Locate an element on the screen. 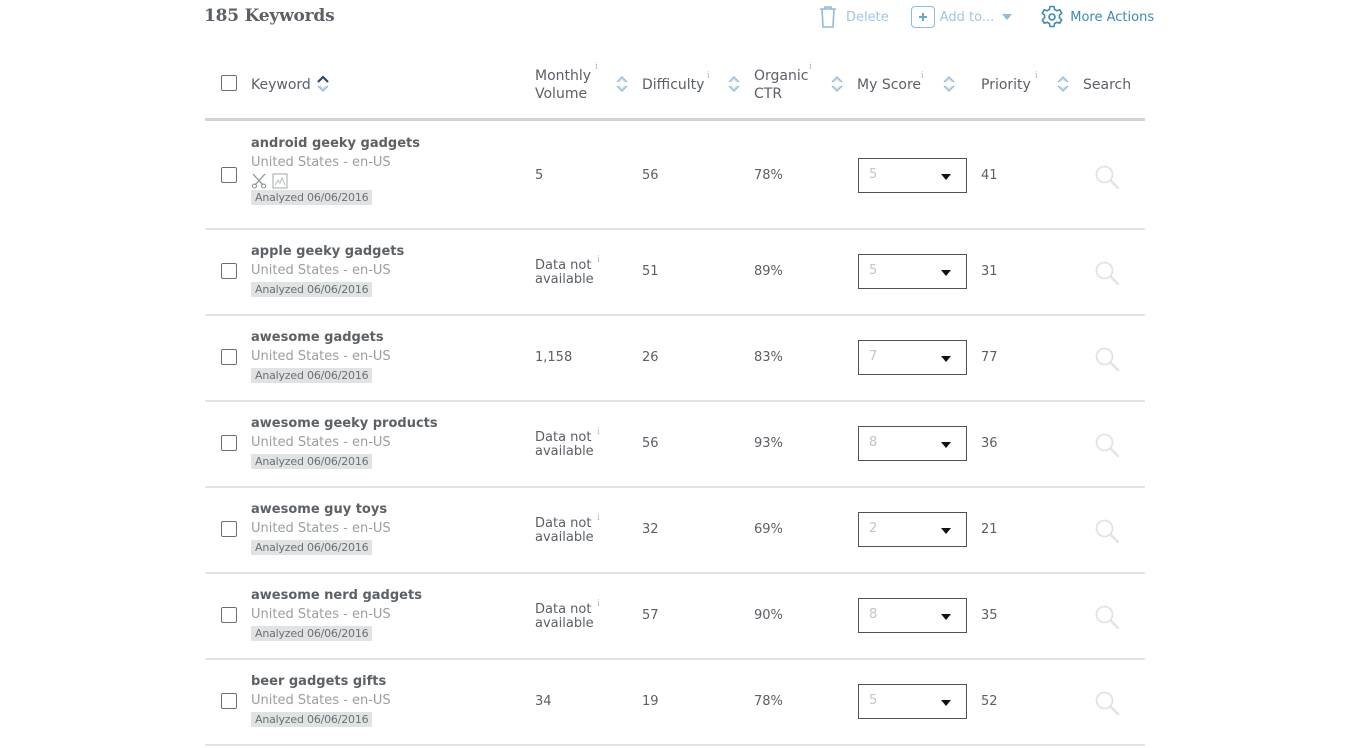  keyword-locale: United States - en-US is located at coordinates (321, 442).